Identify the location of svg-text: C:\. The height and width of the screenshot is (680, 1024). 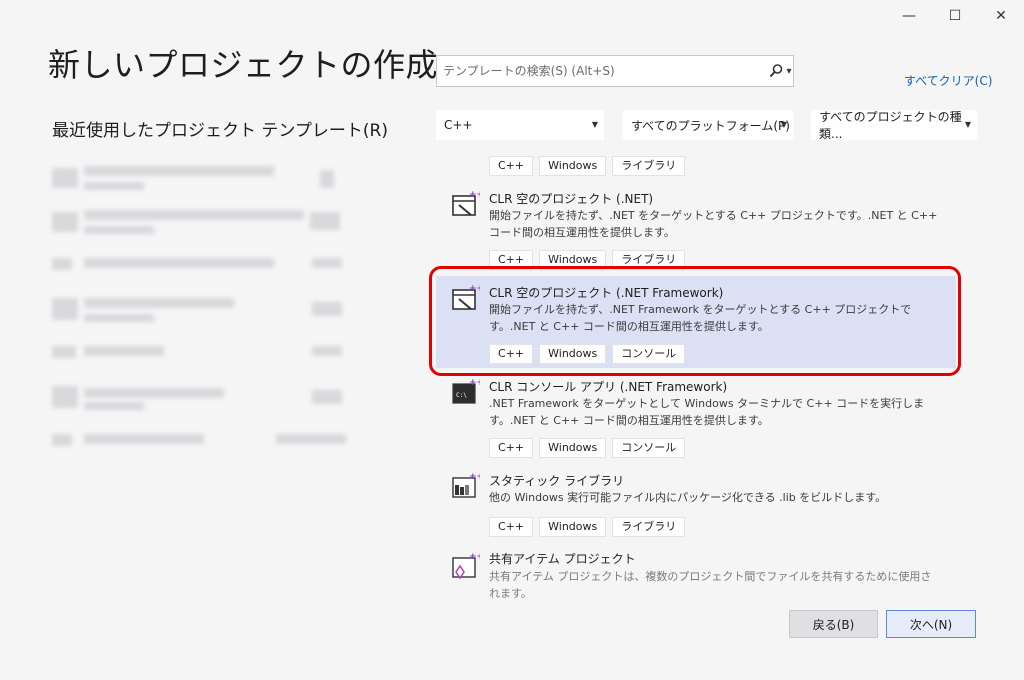
(461, 395).